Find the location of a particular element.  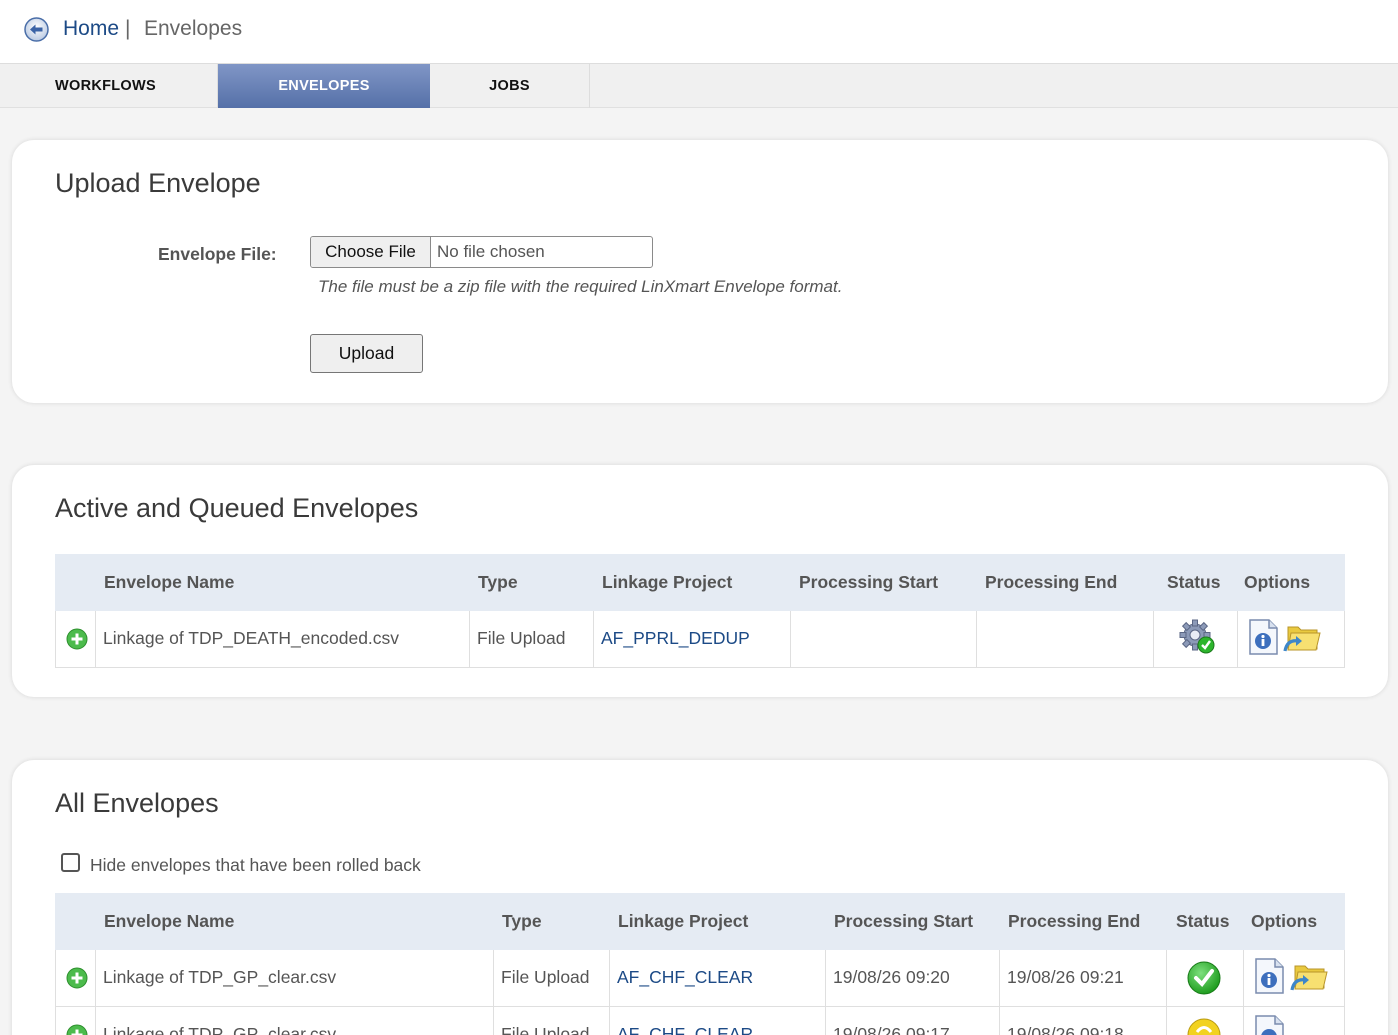

back-arrow-icon is located at coordinates (36, 29).